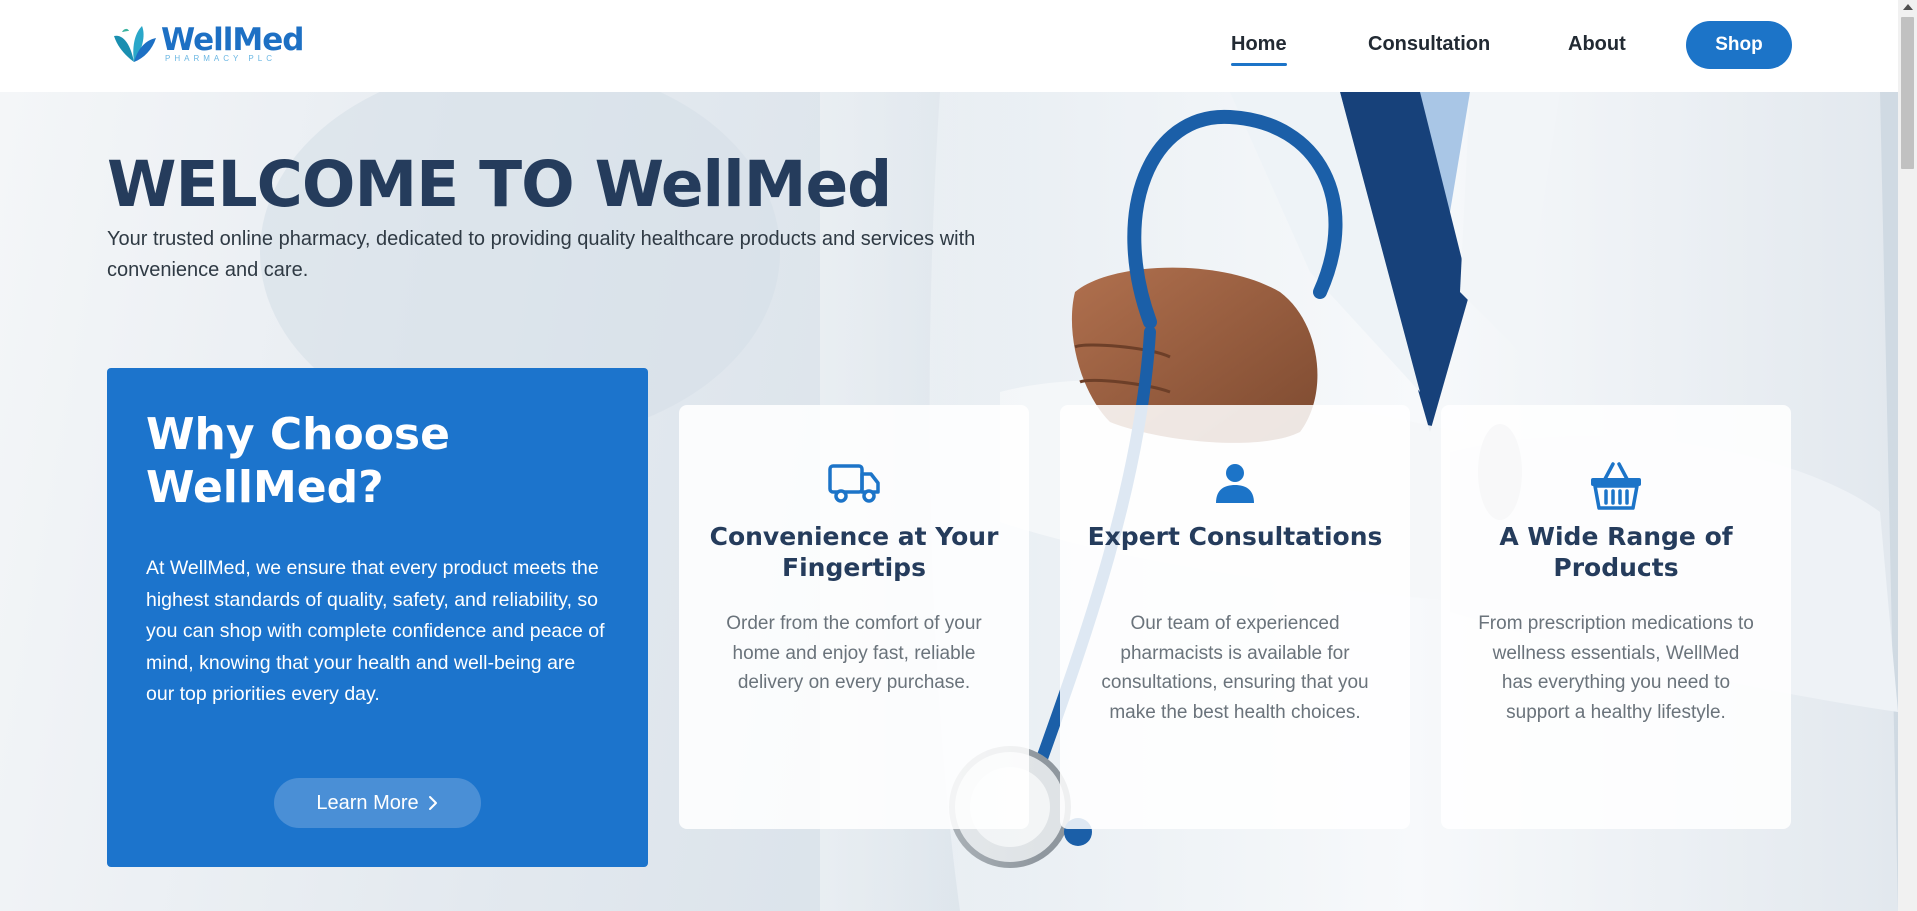 Image resolution: width=1917 pixels, height=911 pixels. I want to click on basket-icon, so click(1616, 486).